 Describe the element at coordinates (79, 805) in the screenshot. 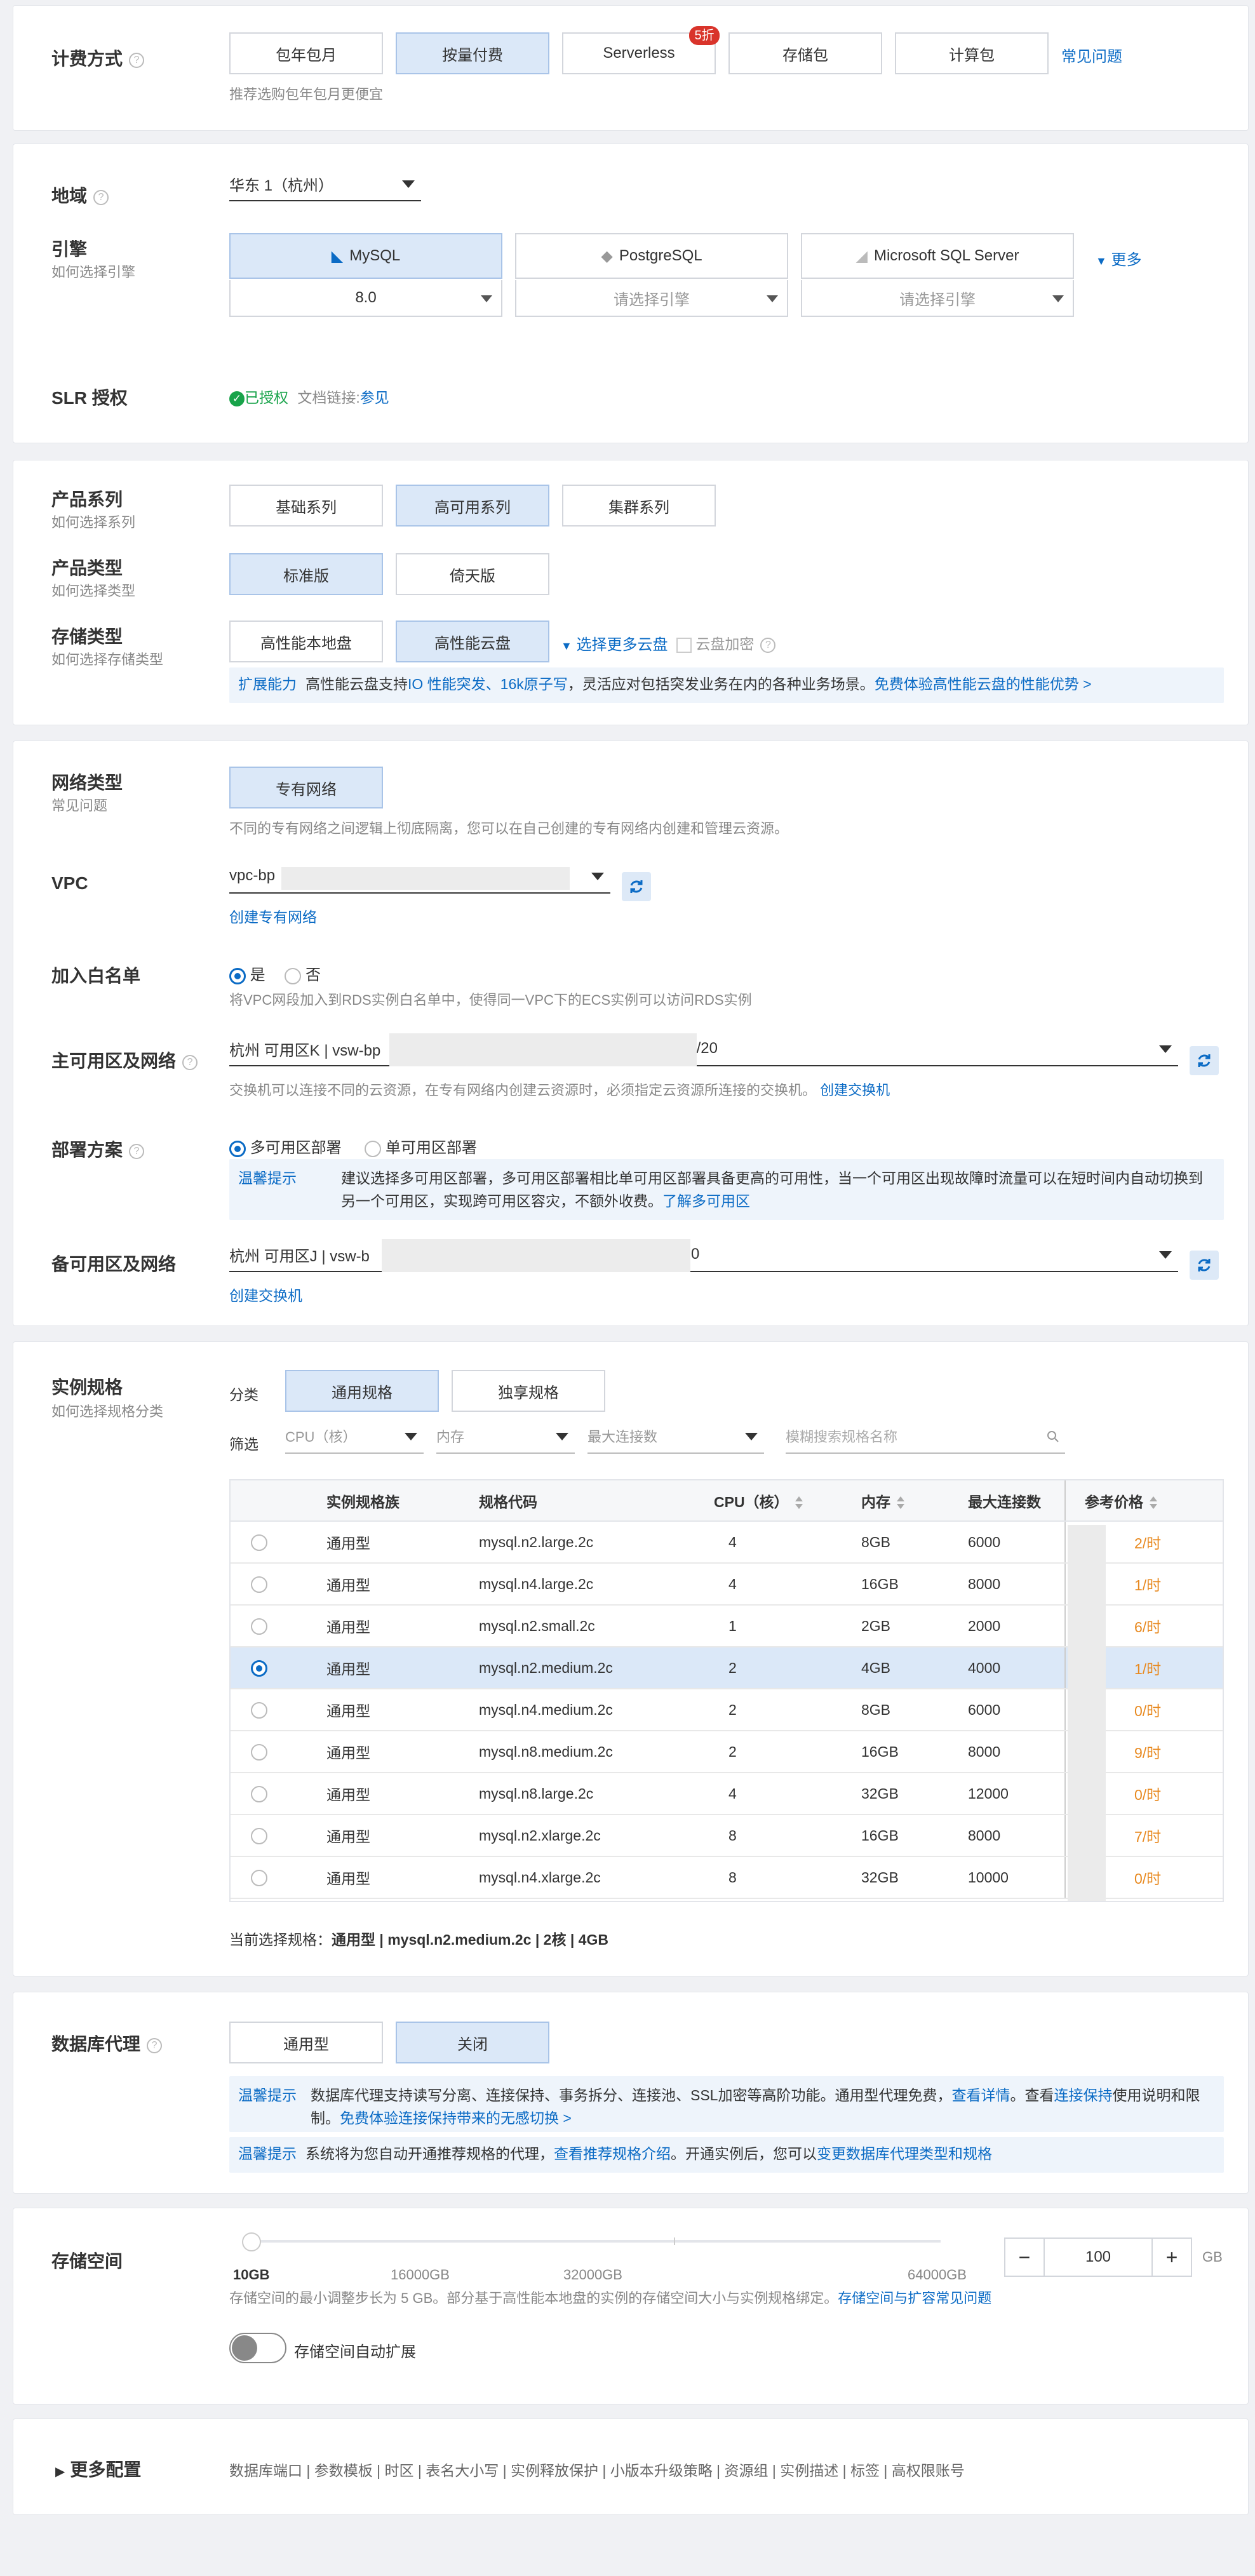

I see `network-sub-link: 常见问题` at that location.